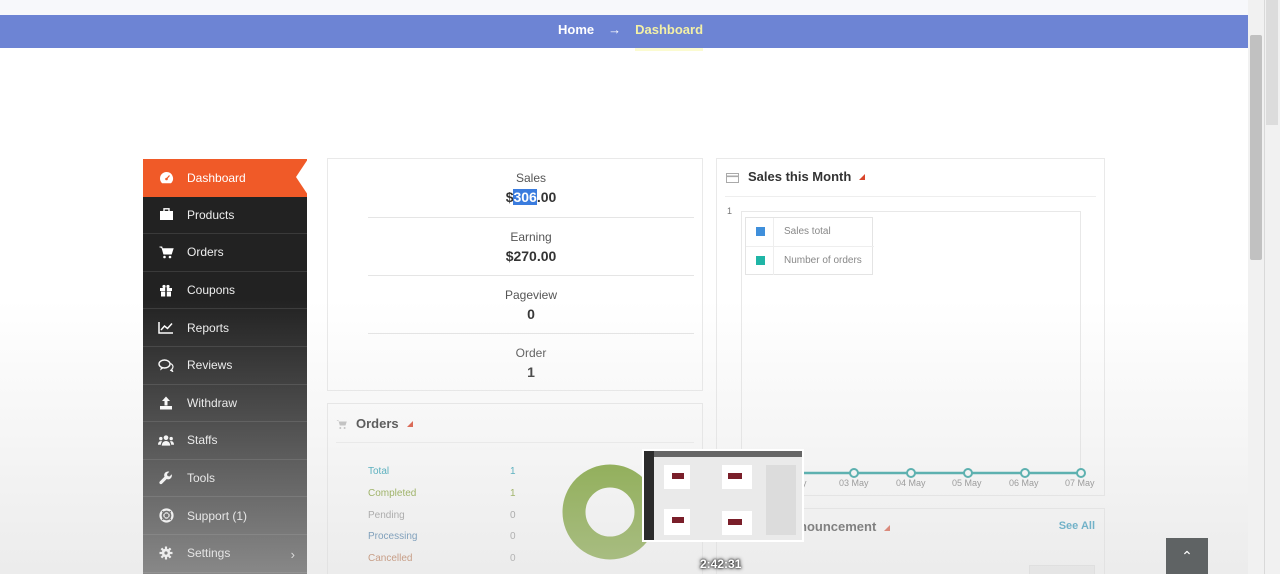 This screenshot has height=574, width=1280. I want to click on wrench-icon, so click(166, 478).